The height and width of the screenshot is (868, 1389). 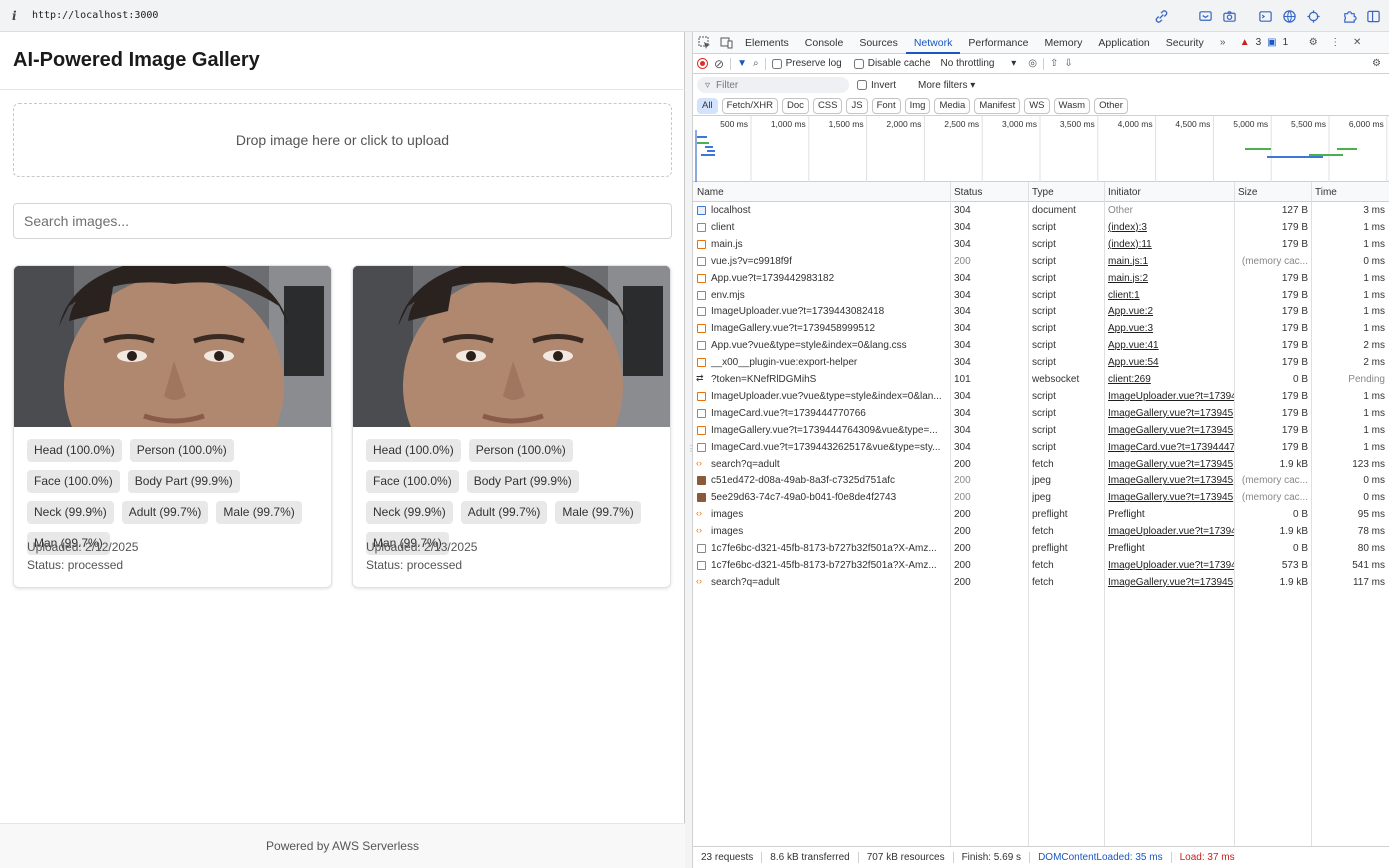 What do you see at coordinates (742, 63) in the screenshot?
I see `filter-icon: ▼` at bounding box center [742, 63].